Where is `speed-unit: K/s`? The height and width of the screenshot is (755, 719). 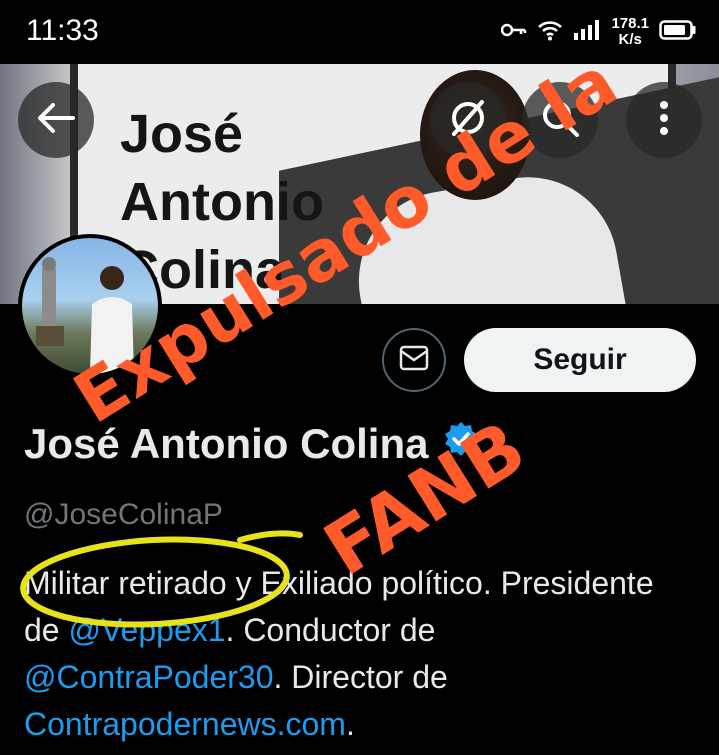
speed-unit: K/s is located at coordinates (630, 39).